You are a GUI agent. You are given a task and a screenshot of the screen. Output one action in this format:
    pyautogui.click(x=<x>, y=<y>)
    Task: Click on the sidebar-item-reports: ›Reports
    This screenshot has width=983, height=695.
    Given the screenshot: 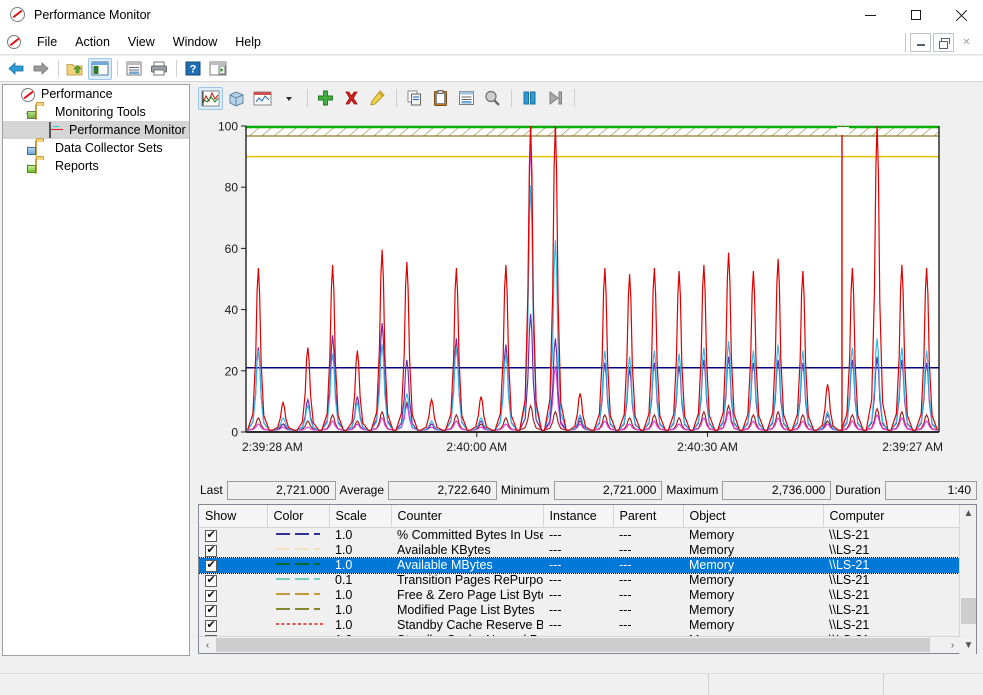 What is the action you would take?
    pyautogui.click(x=96, y=166)
    